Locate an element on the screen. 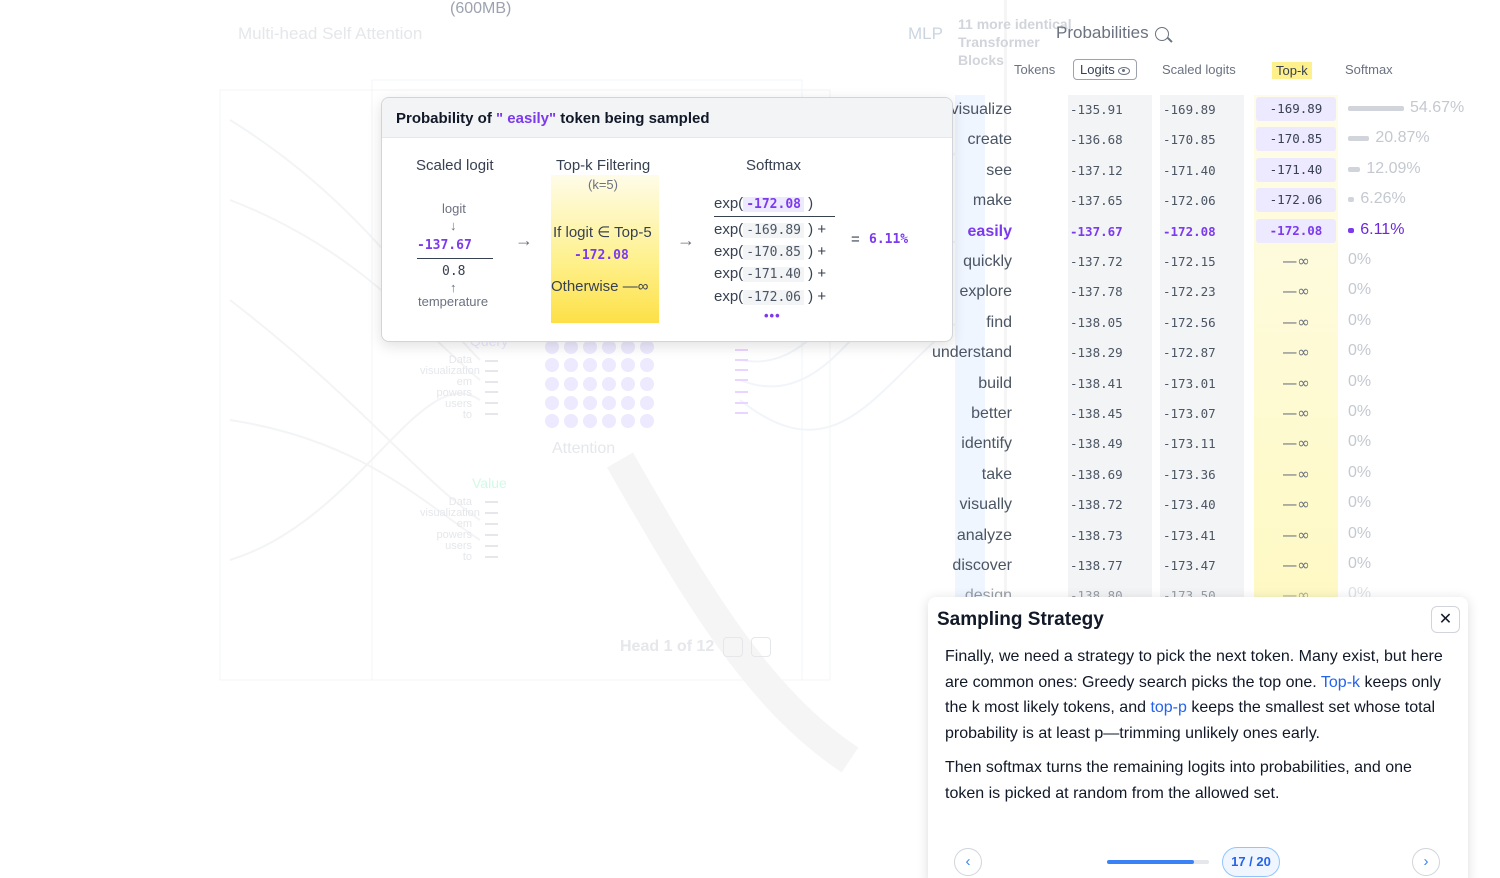 This screenshot has height=878, width=1500. previous-step-button: ‹ is located at coordinates (968, 862).